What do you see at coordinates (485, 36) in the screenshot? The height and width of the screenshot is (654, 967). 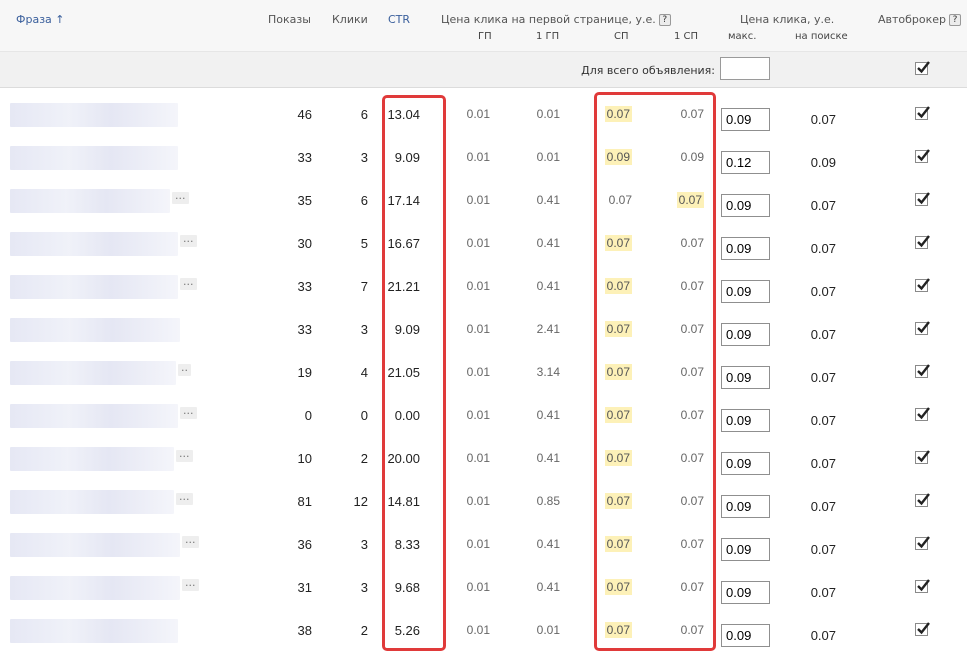 I see `gp-subheader: ГП` at bounding box center [485, 36].